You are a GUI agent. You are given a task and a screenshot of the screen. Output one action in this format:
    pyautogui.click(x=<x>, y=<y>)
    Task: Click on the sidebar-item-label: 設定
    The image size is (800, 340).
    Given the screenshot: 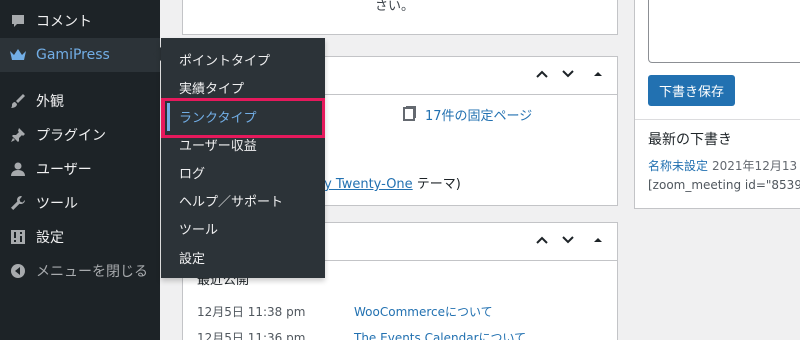 What is the action you would take?
    pyautogui.click(x=50, y=238)
    